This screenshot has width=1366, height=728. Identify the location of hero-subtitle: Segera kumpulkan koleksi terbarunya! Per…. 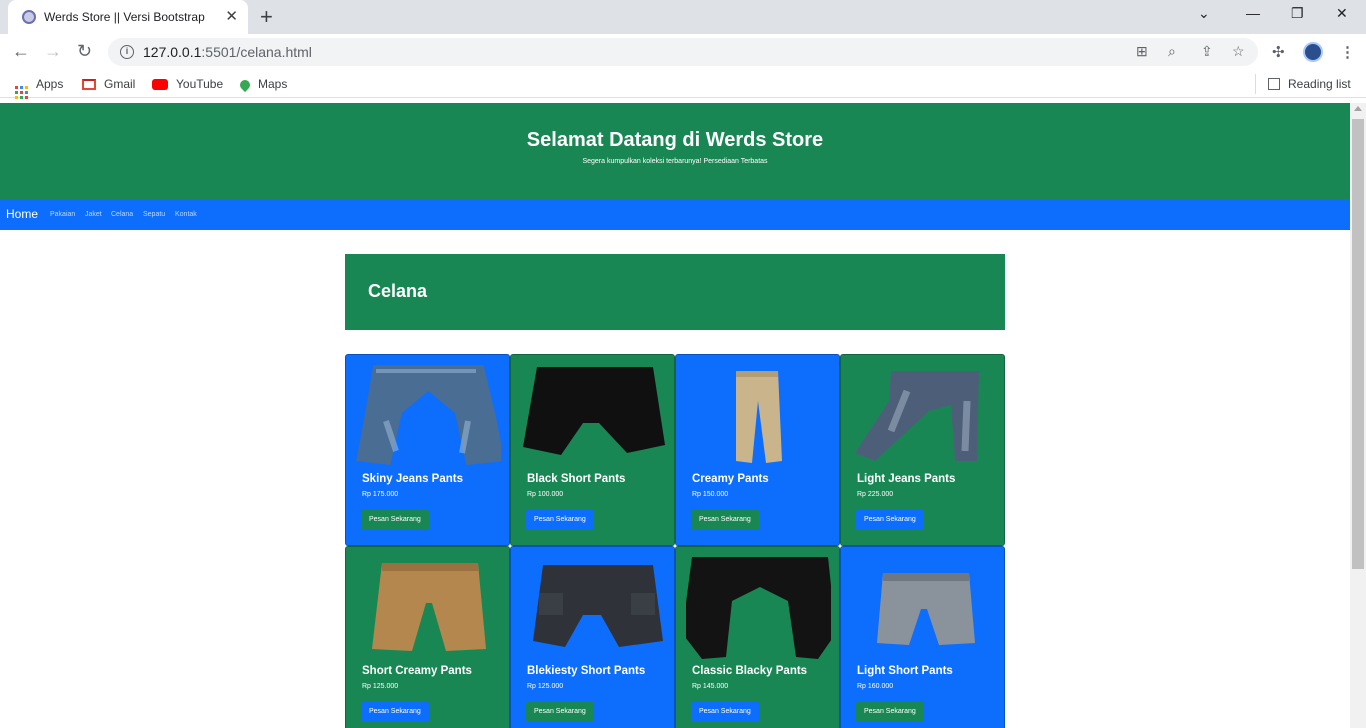
(675, 161).